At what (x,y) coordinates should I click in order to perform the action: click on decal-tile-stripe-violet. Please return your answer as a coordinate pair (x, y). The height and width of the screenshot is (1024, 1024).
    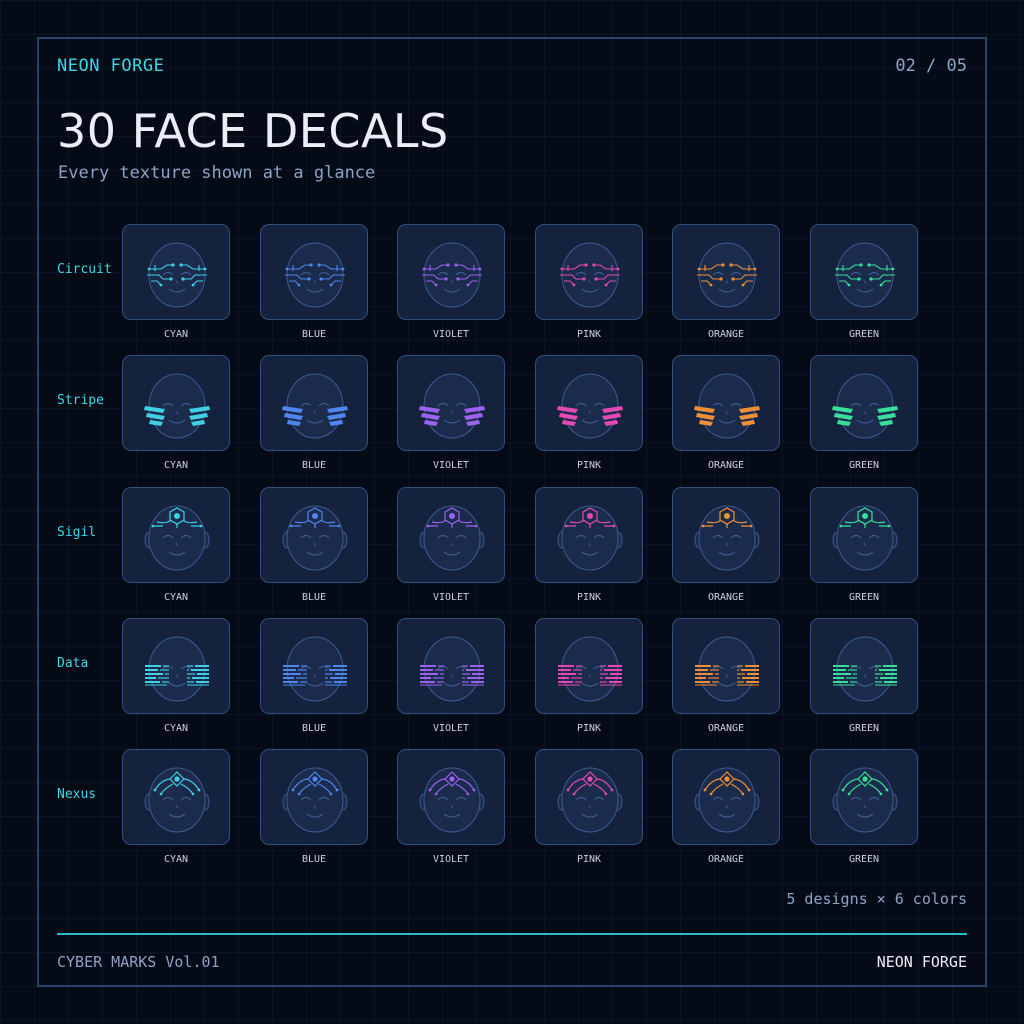
    Looking at the image, I should click on (451, 403).